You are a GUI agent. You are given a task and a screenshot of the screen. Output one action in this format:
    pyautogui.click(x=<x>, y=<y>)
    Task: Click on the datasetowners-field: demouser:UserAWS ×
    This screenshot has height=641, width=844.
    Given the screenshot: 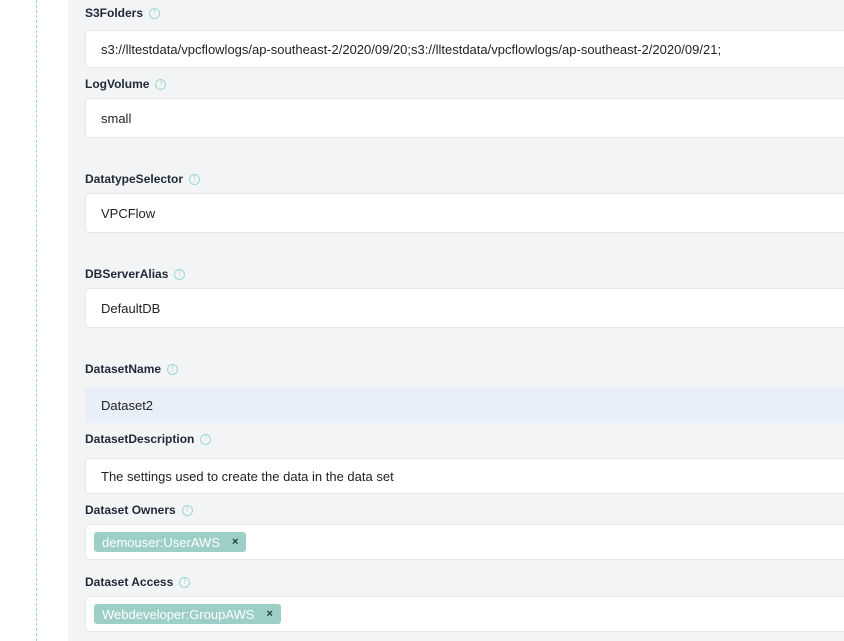 What is the action you would take?
    pyautogui.click(x=464, y=542)
    